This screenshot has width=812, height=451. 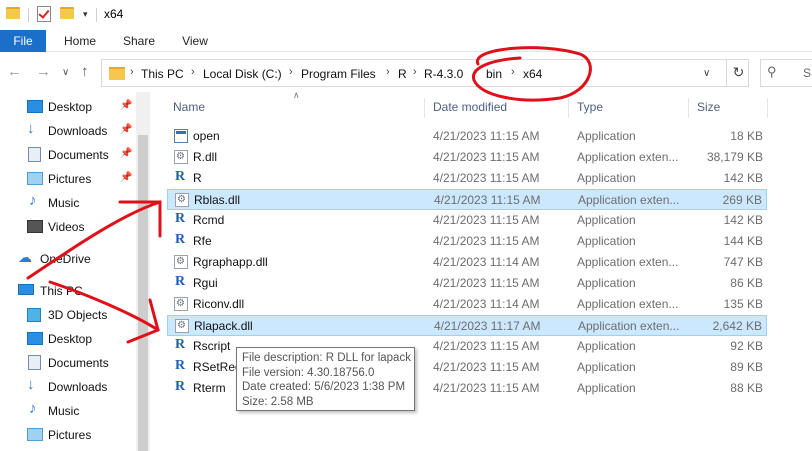 What do you see at coordinates (67, 131) in the screenshot?
I see `sidebar-item-downloads: ↓ Downloads 📌` at bounding box center [67, 131].